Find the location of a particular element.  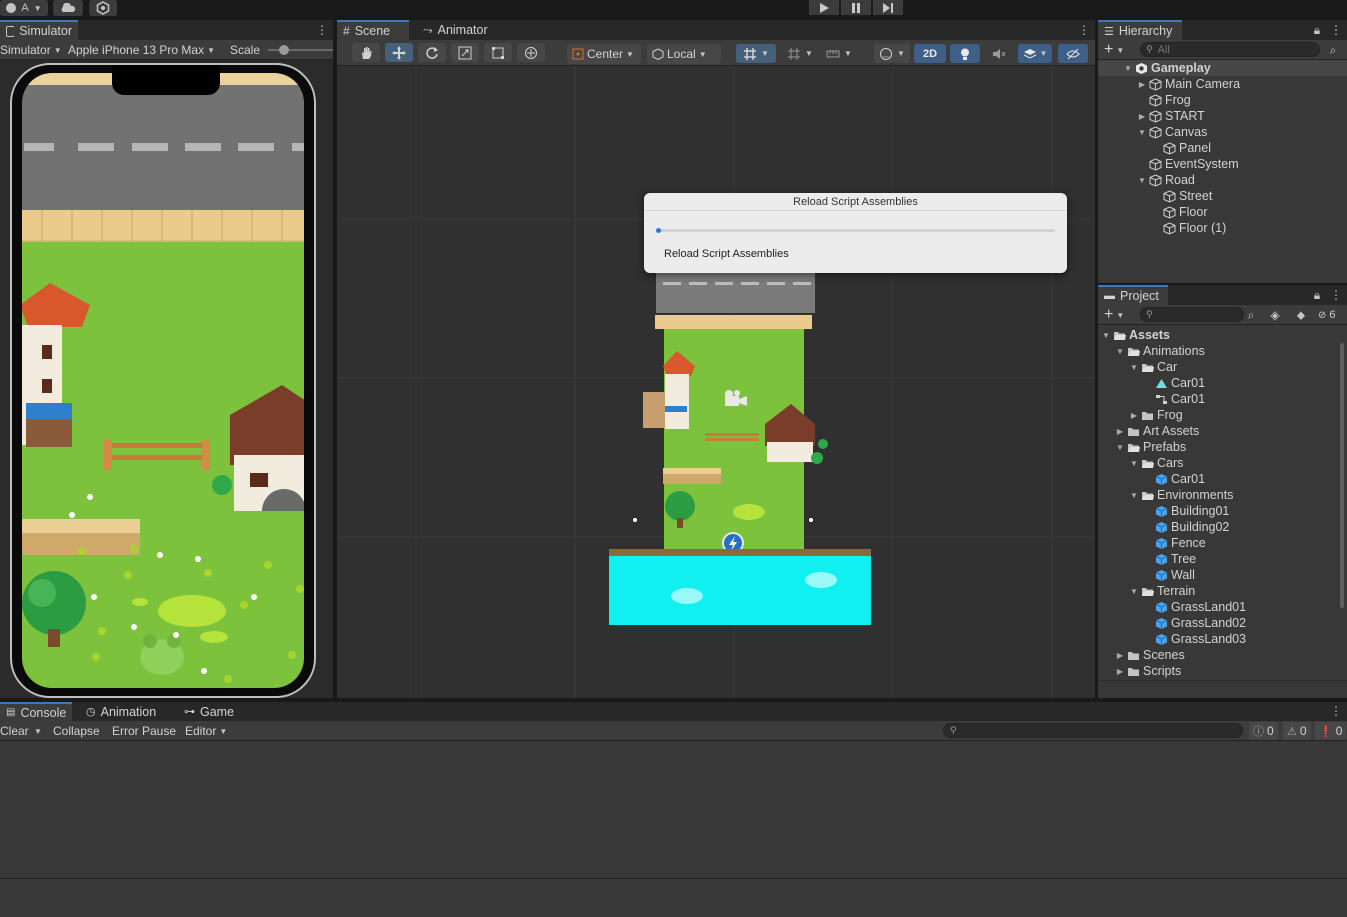

scene-menu-icon: ⋮ is located at coordinates (1084, 30).